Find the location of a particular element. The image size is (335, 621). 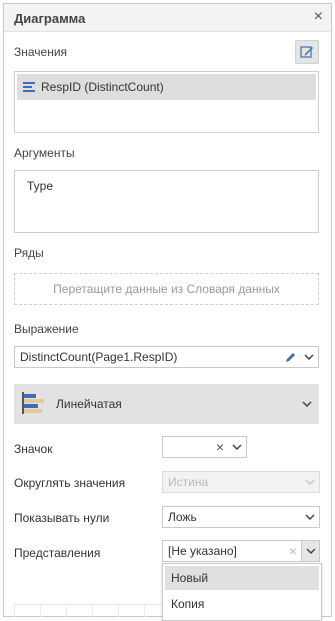

edit-values-button is located at coordinates (307, 52).